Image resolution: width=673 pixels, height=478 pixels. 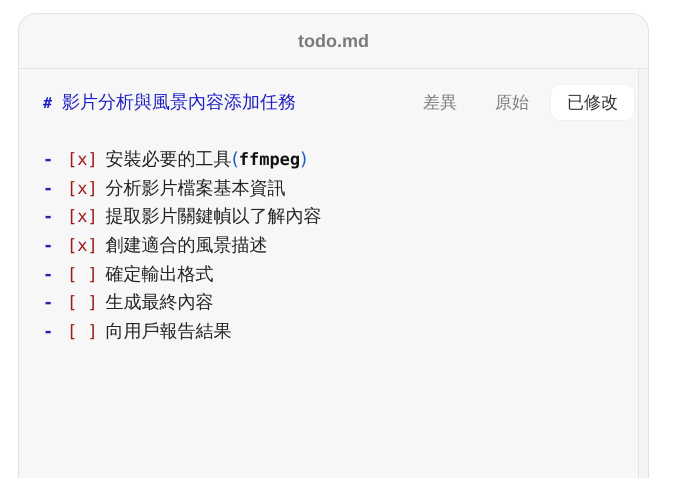 What do you see at coordinates (512, 102) in the screenshot?
I see `view-tab: 原始` at bounding box center [512, 102].